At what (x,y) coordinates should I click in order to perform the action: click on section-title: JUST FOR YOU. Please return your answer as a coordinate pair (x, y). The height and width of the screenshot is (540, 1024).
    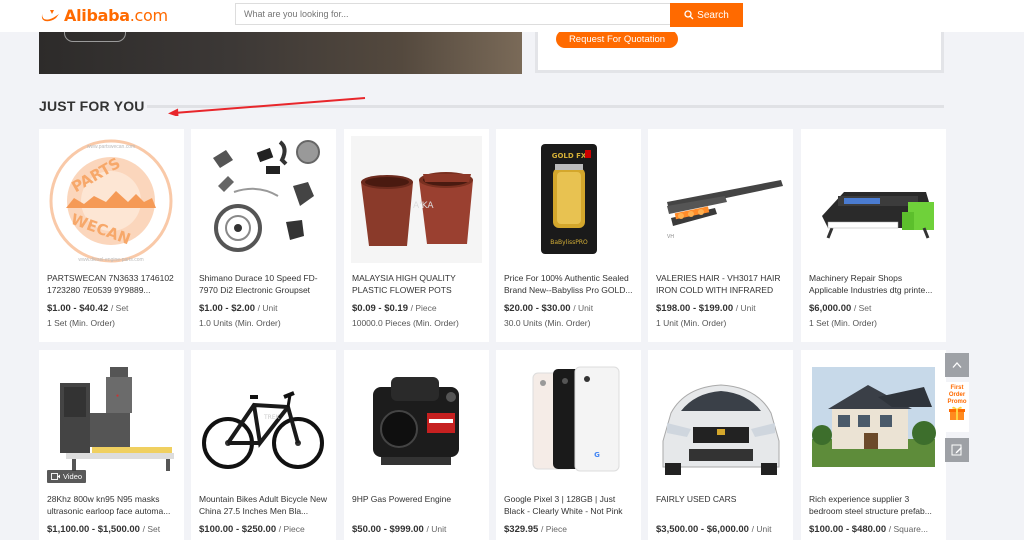
    Looking at the image, I should click on (92, 106).